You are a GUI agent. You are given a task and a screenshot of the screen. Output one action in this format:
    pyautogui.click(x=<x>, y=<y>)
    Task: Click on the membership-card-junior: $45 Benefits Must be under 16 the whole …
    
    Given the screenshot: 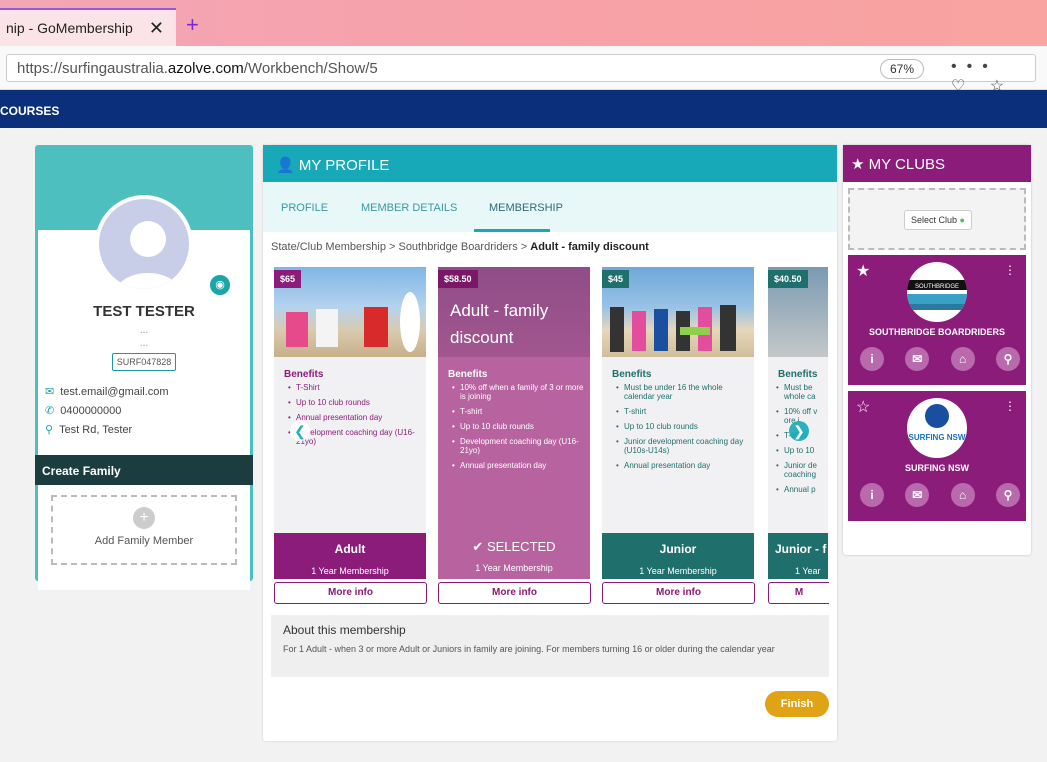 What is the action you would take?
    pyautogui.click(x=678, y=423)
    